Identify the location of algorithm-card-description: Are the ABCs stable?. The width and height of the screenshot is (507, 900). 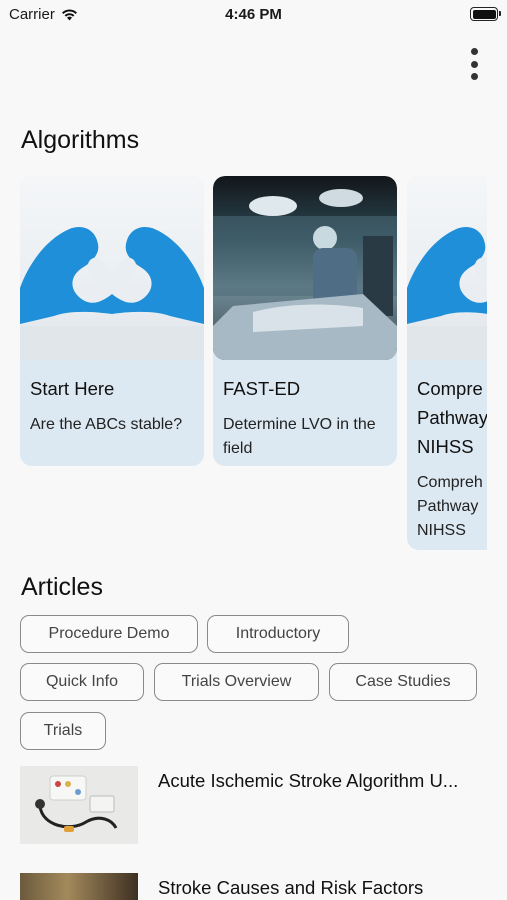
(106, 424).